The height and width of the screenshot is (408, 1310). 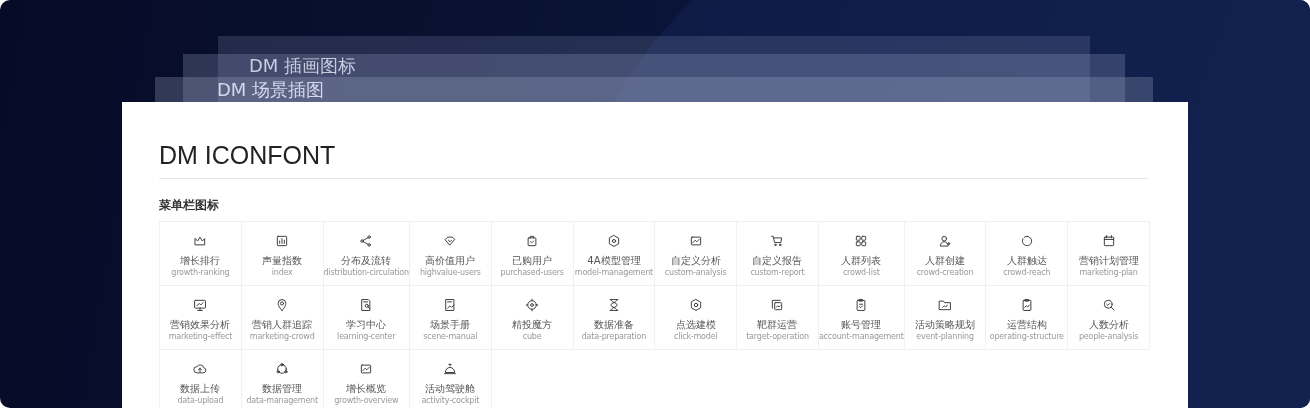 I want to click on icon-tile: 声量指数 index, so click(x=282, y=254).